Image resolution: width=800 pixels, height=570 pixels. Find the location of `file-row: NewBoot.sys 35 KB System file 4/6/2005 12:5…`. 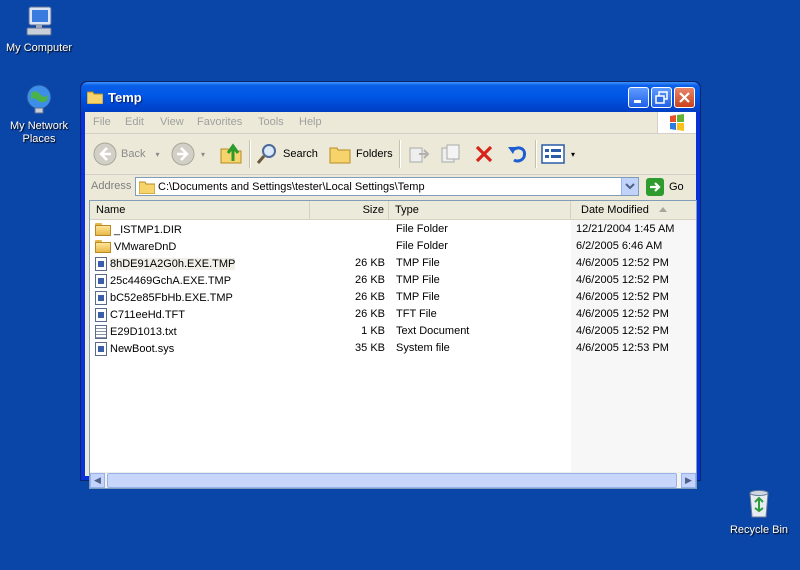

file-row: NewBoot.sys 35 KB System file 4/6/2005 12:5… is located at coordinates (393, 348).